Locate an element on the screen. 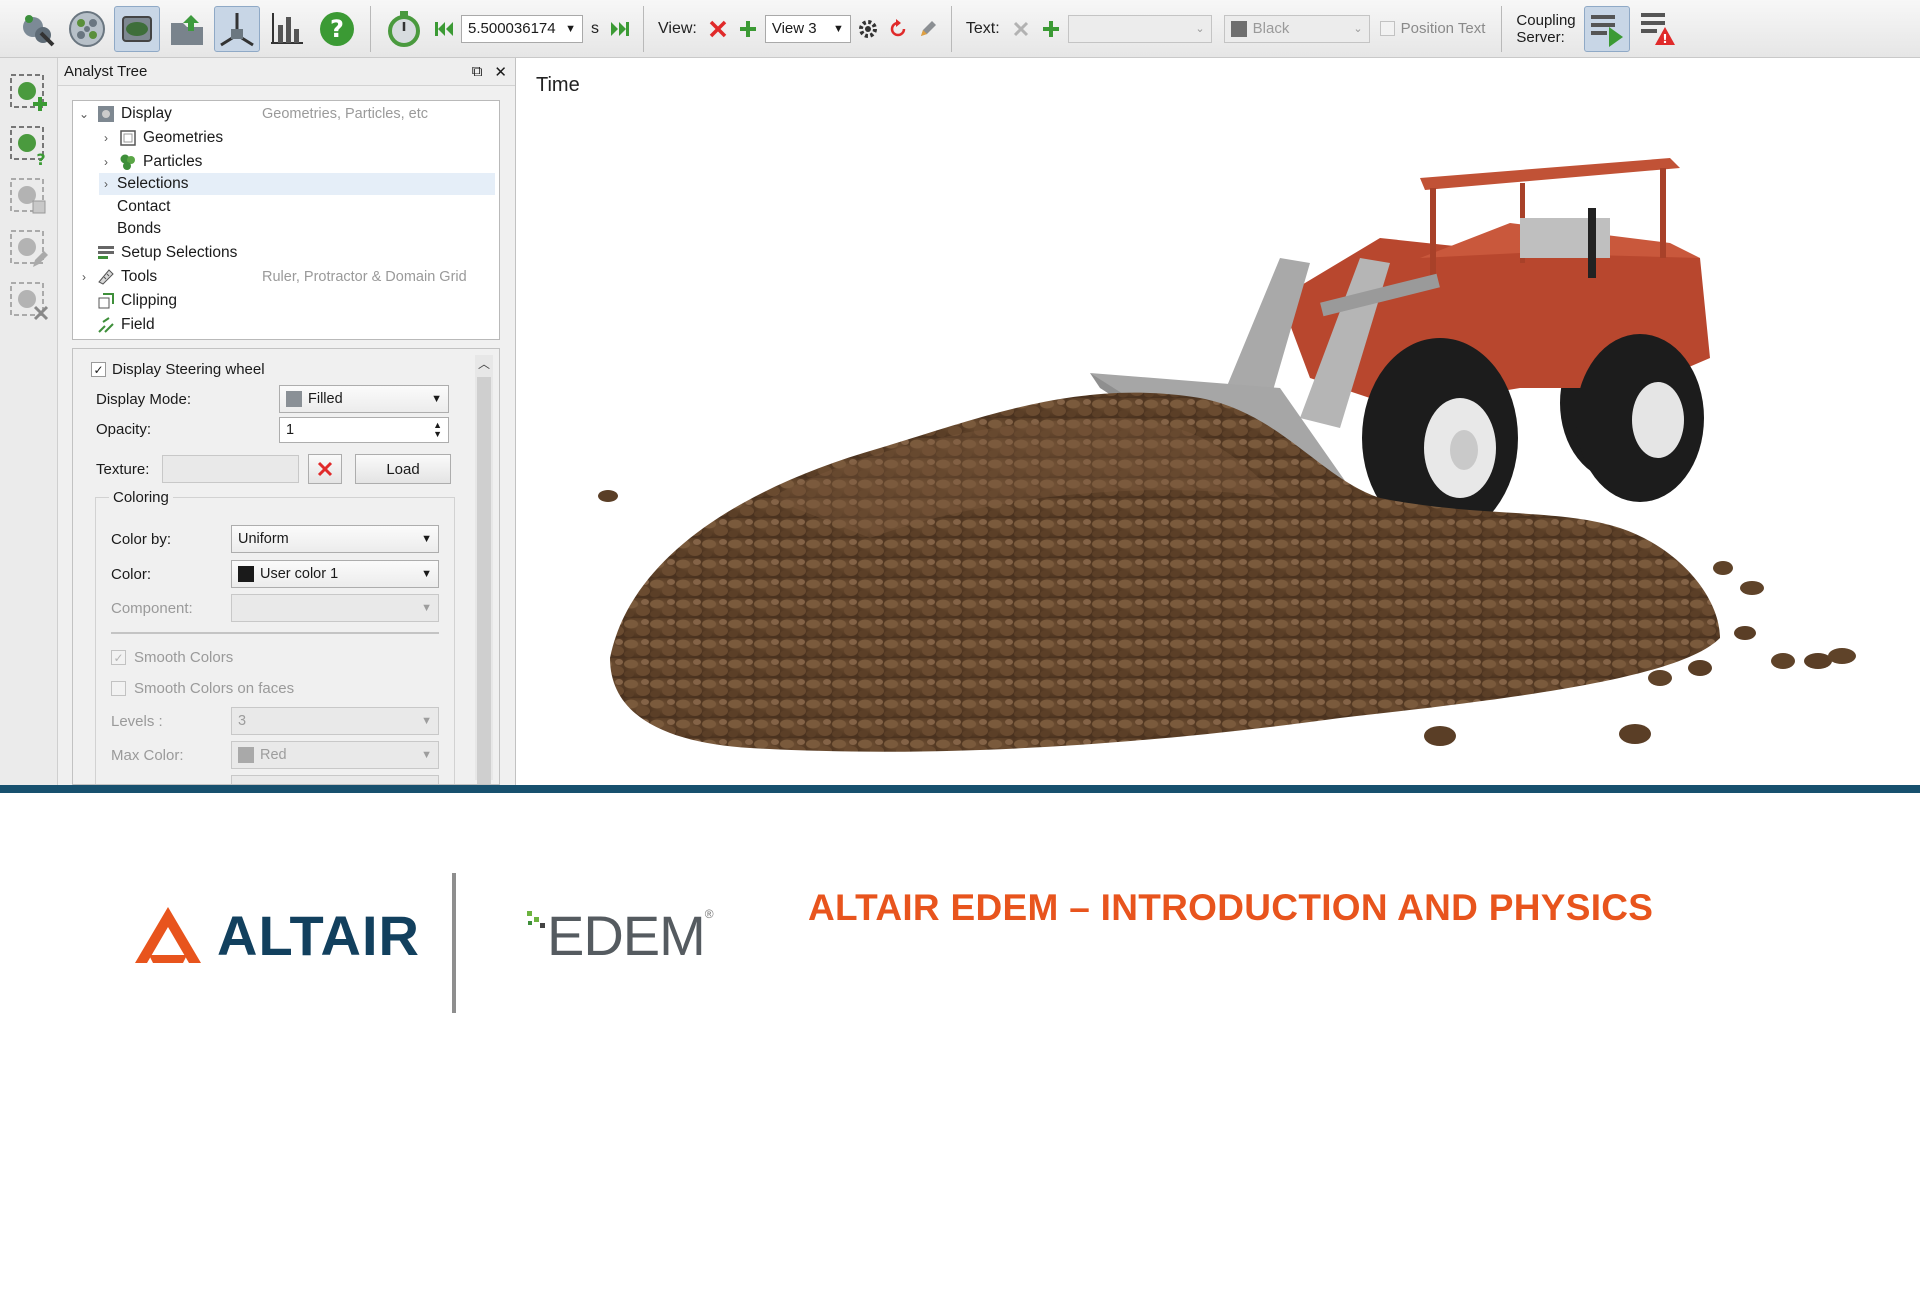 This screenshot has height=1306, width=1920. position-text-checkbox: Position Text is located at coordinates (1433, 28).